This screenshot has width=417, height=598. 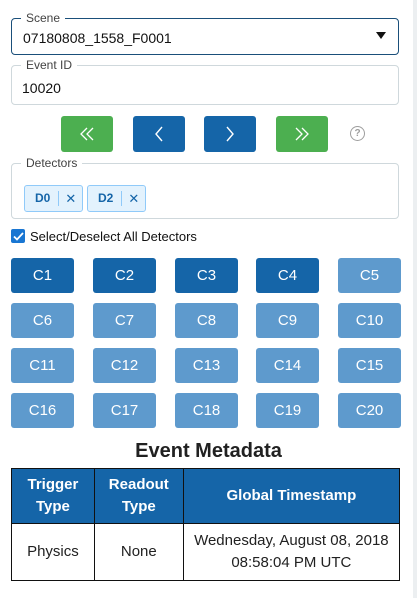 I want to click on channel-button-c2: C2, so click(x=124, y=275).